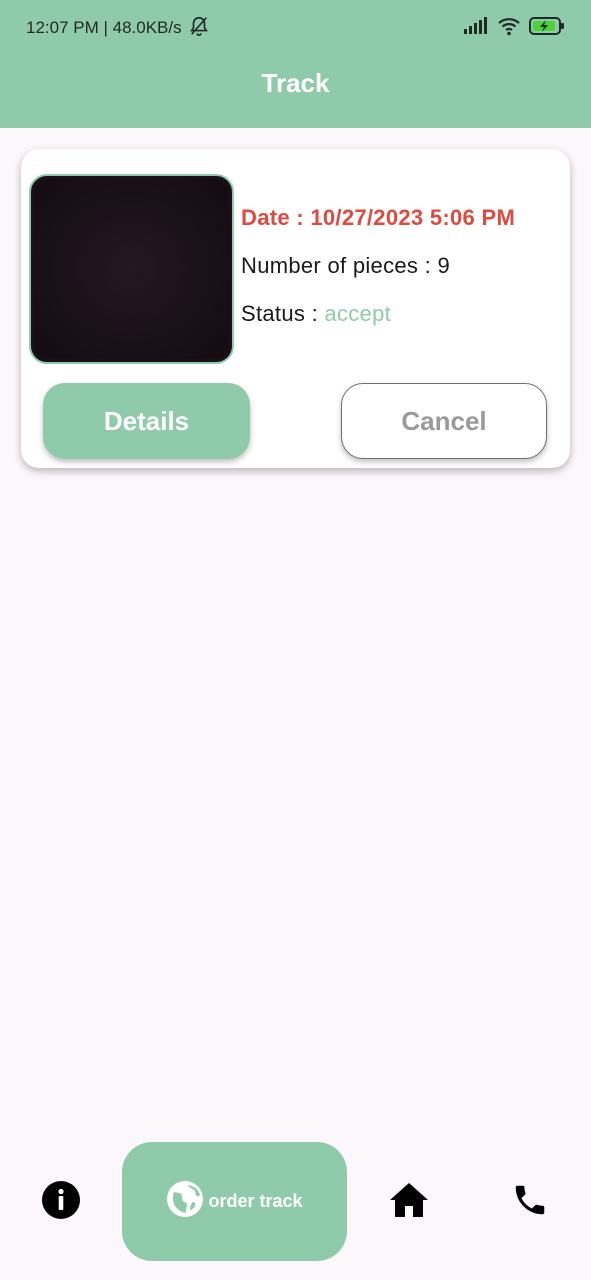  What do you see at coordinates (358, 313) in the screenshot?
I see `status-value: accept` at bounding box center [358, 313].